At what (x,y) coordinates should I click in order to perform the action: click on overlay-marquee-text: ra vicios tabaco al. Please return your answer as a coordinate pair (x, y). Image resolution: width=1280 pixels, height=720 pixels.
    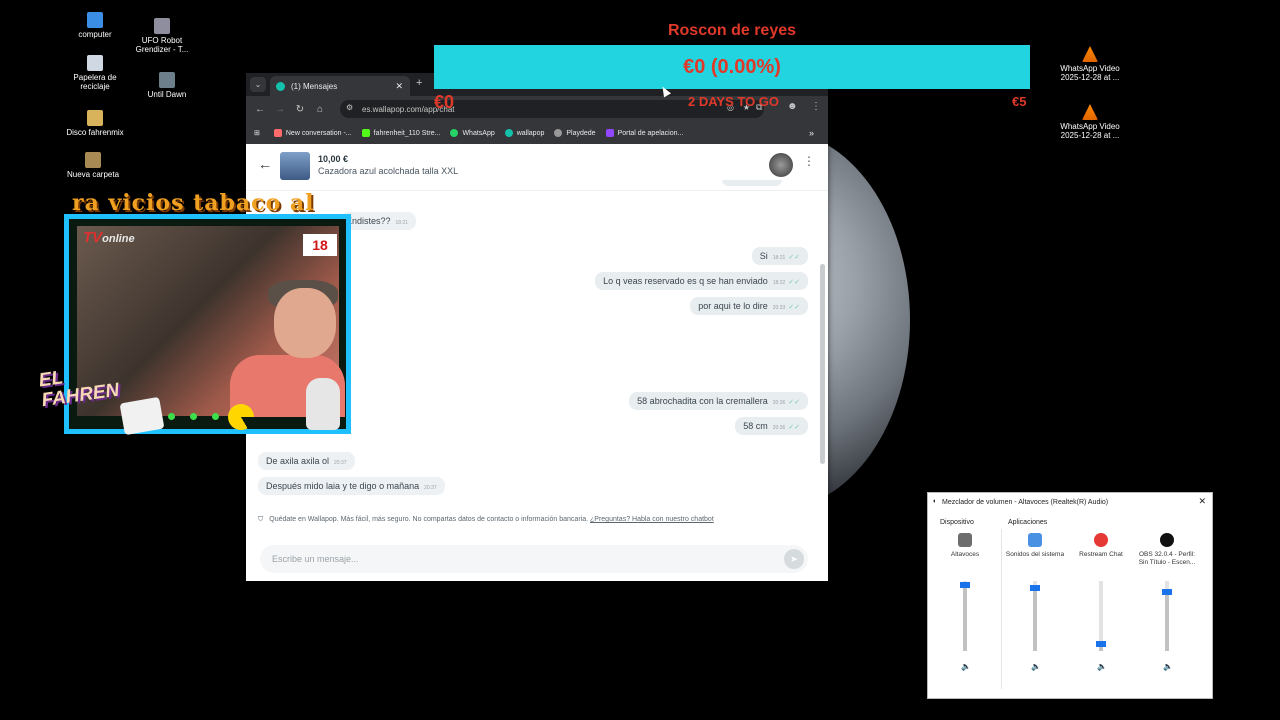
    Looking at the image, I should click on (193, 203).